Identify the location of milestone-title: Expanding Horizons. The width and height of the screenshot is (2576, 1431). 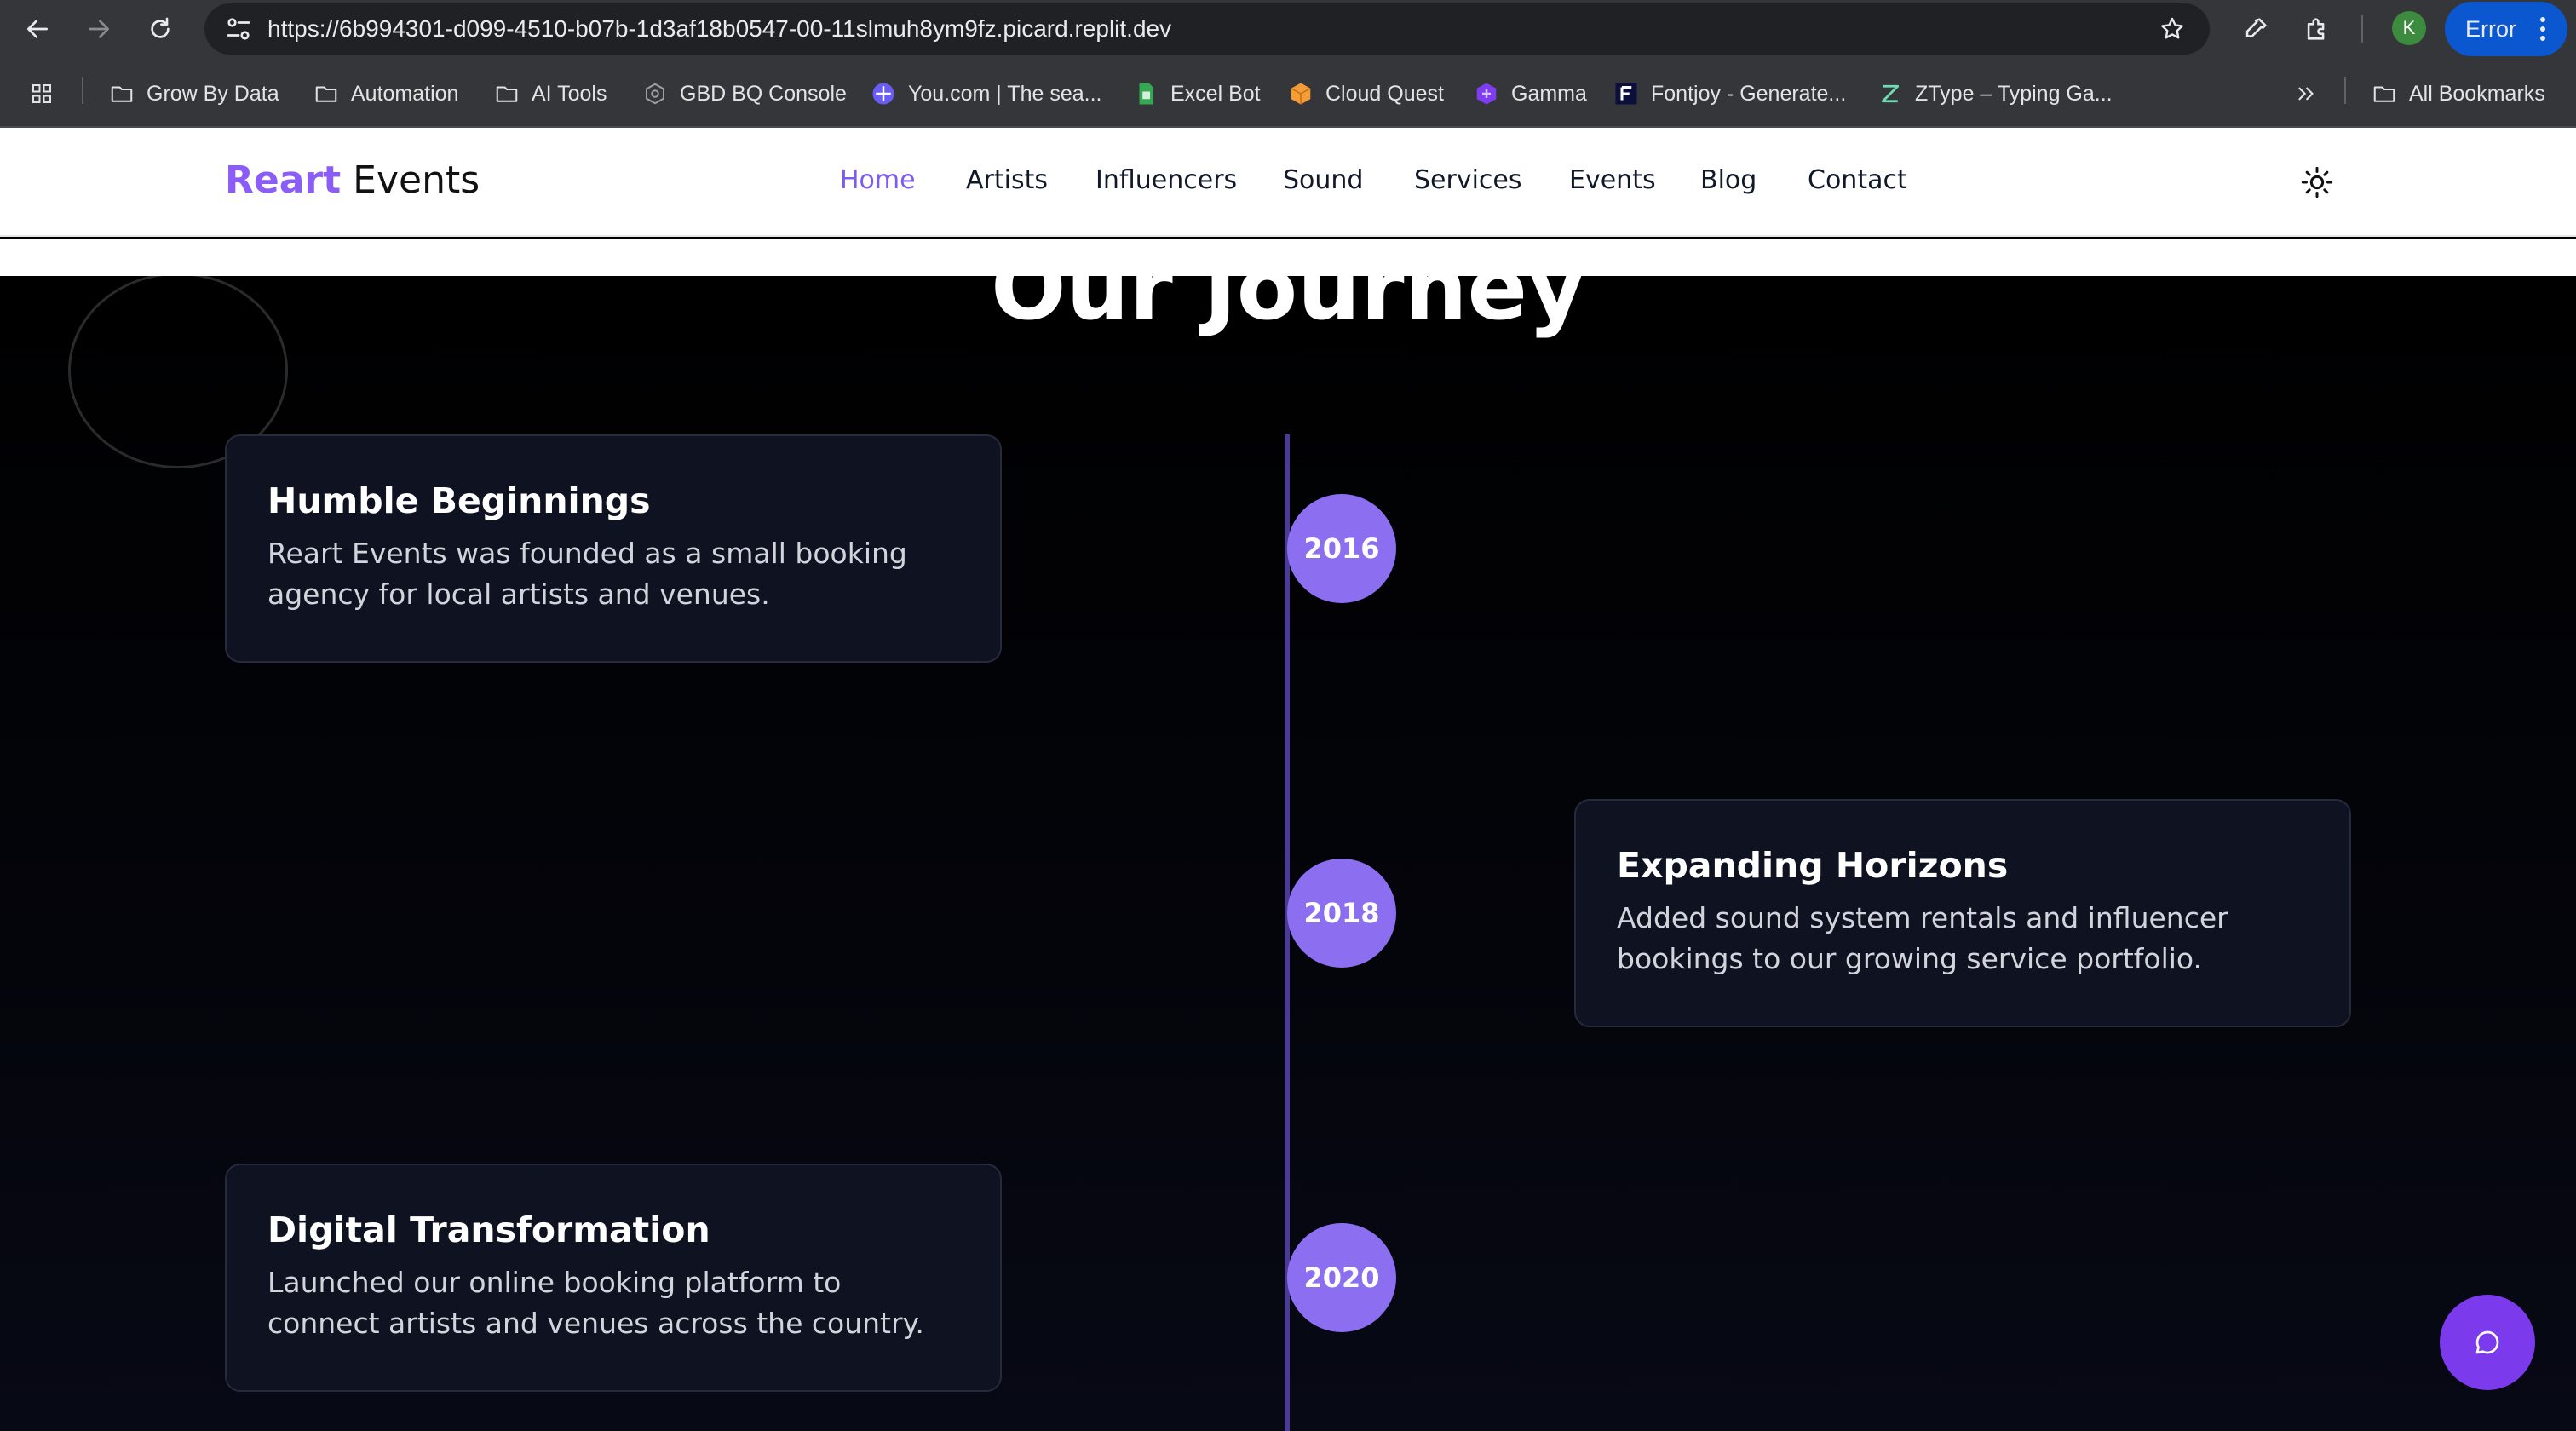
(1813, 865).